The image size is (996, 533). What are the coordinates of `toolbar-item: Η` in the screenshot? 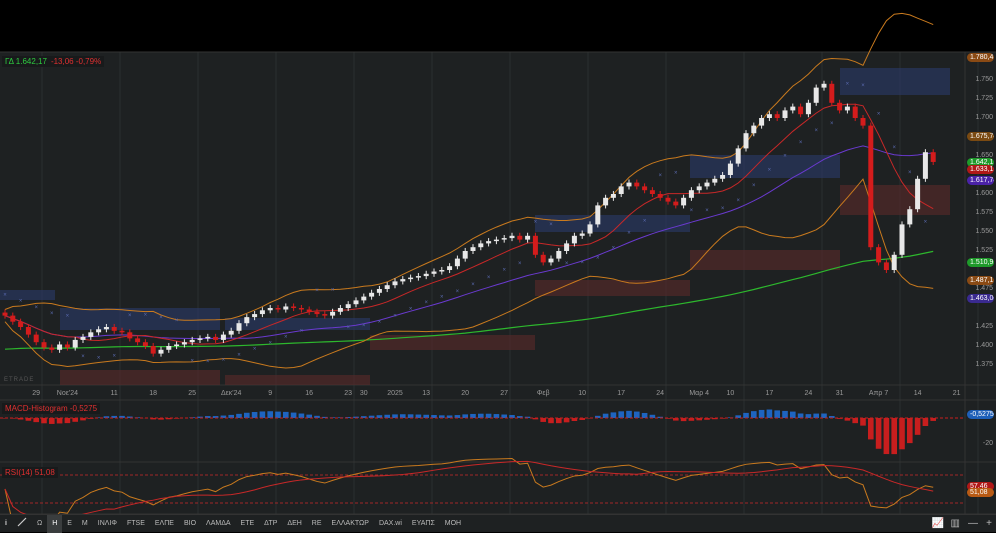 It's located at (54, 524).